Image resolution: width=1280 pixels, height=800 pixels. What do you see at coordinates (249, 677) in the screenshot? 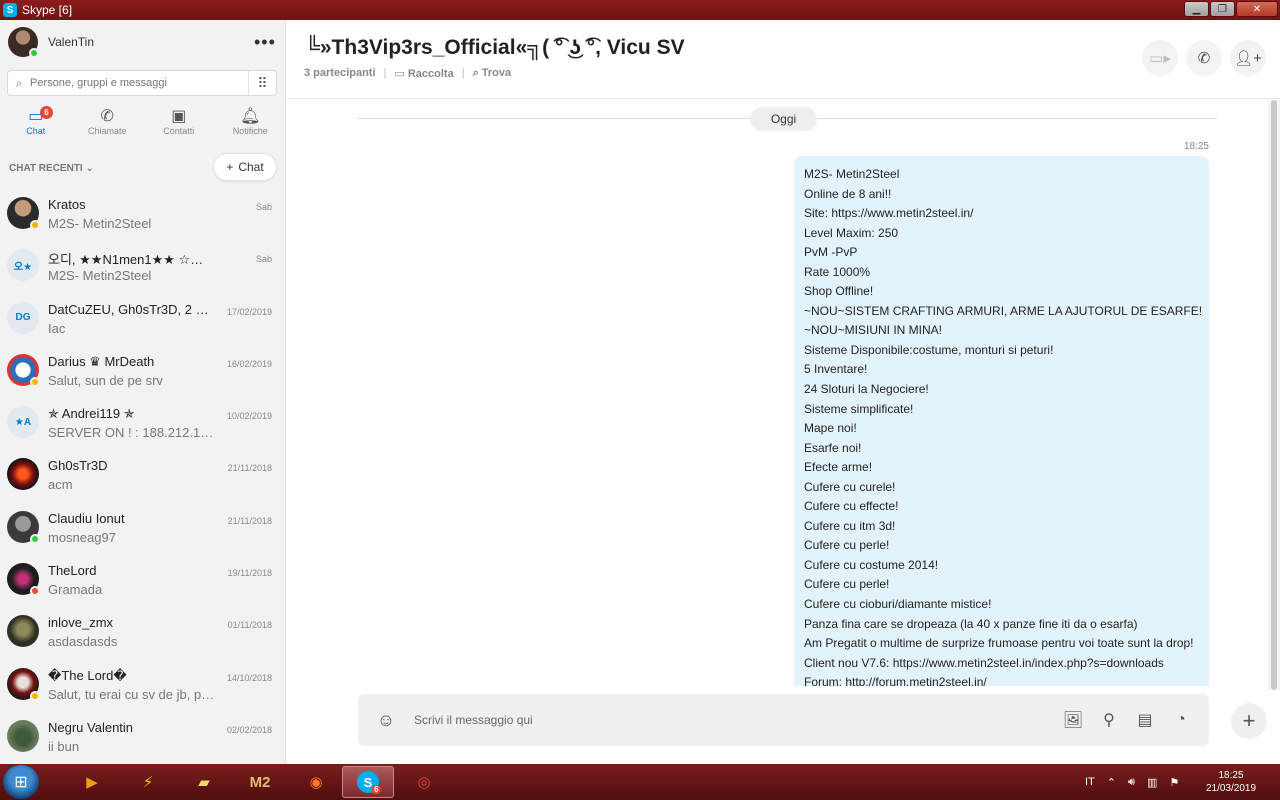
I see `chat-date: 14/10/2018` at bounding box center [249, 677].